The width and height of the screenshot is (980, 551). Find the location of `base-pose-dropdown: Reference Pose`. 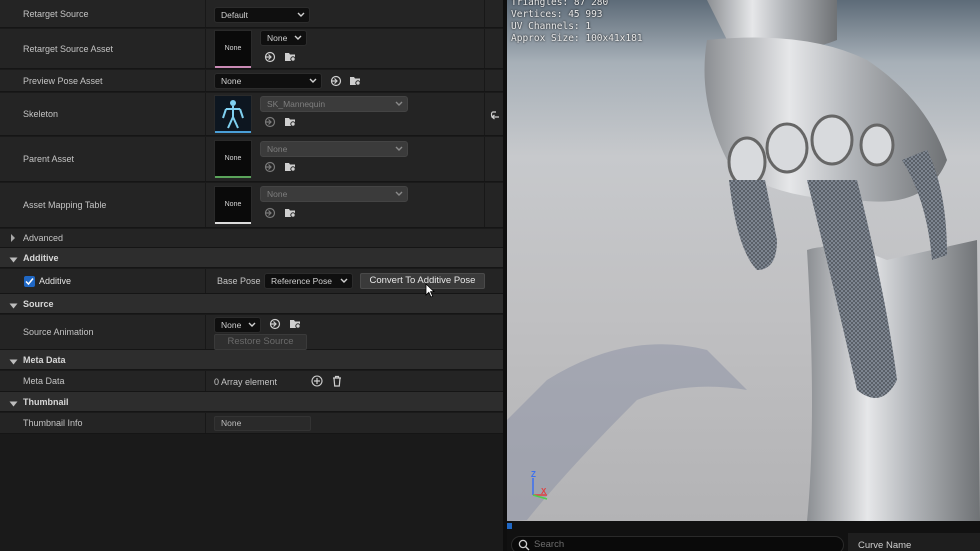

base-pose-dropdown: Reference Pose is located at coordinates (308, 281).